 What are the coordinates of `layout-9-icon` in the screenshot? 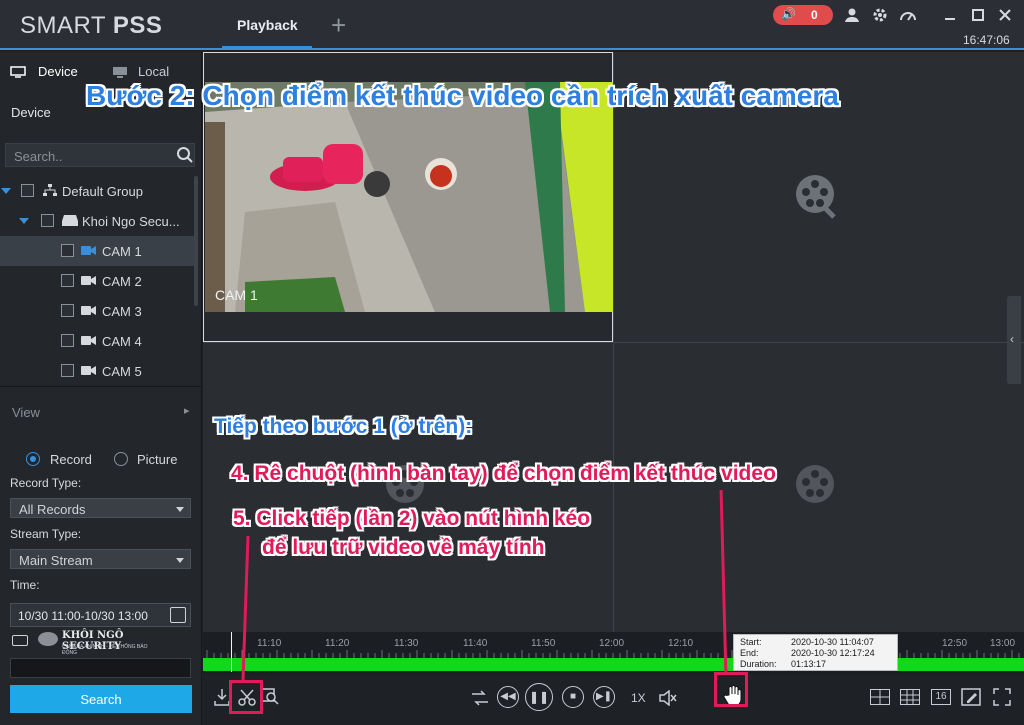 It's located at (910, 697).